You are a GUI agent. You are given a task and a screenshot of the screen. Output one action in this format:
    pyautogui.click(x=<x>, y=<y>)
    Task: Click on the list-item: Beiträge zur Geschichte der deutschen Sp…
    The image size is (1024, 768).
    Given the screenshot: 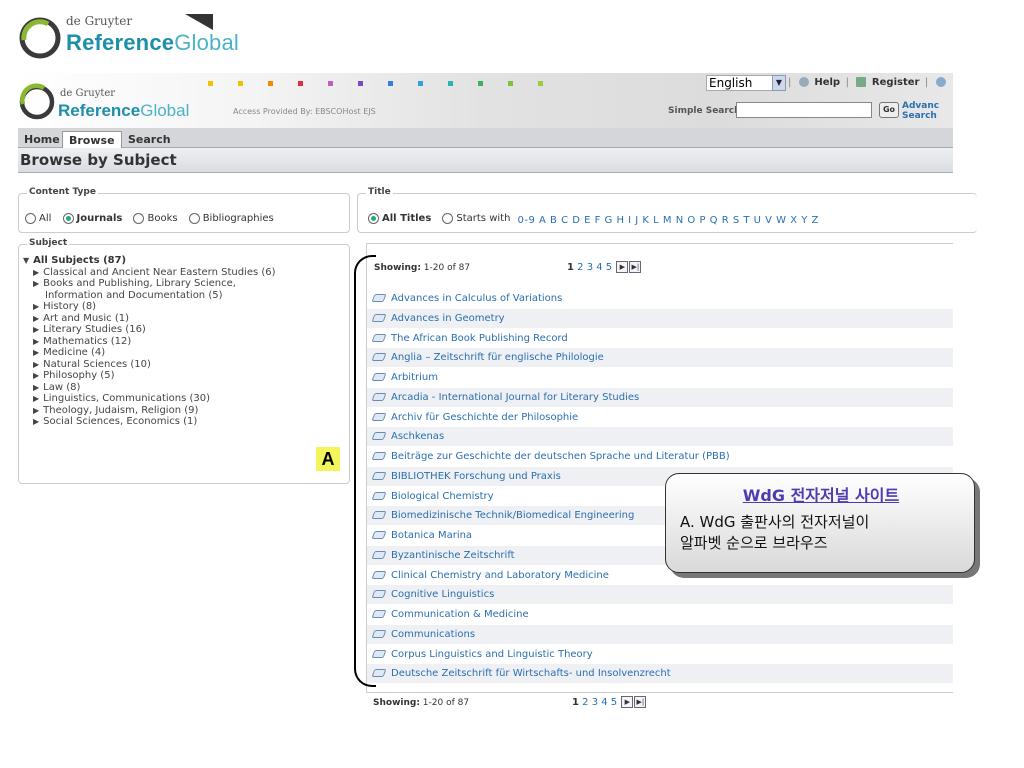 What is the action you would take?
    pyautogui.click(x=660, y=457)
    